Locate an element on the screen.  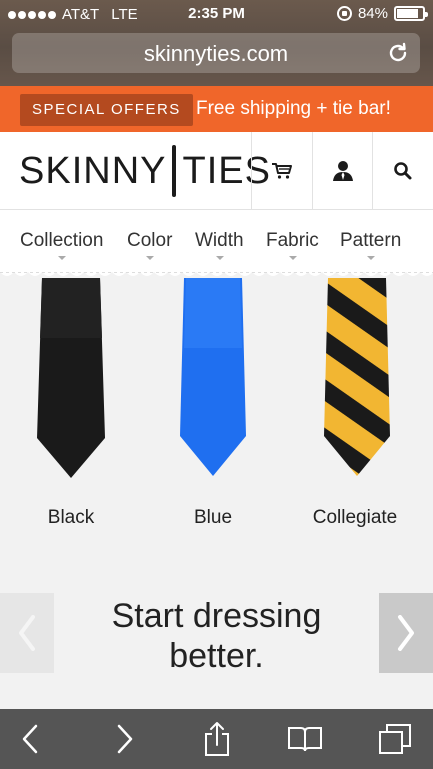
offers-banner: SPECIAL OFFERS Free shipping + tie bar! is located at coordinates (216, 109).